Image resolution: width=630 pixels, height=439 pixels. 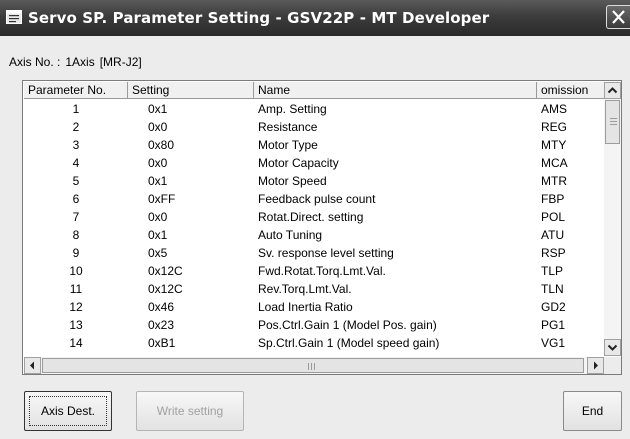 What do you see at coordinates (76, 235) in the screenshot?
I see `parameter-no-cell: 8` at bounding box center [76, 235].